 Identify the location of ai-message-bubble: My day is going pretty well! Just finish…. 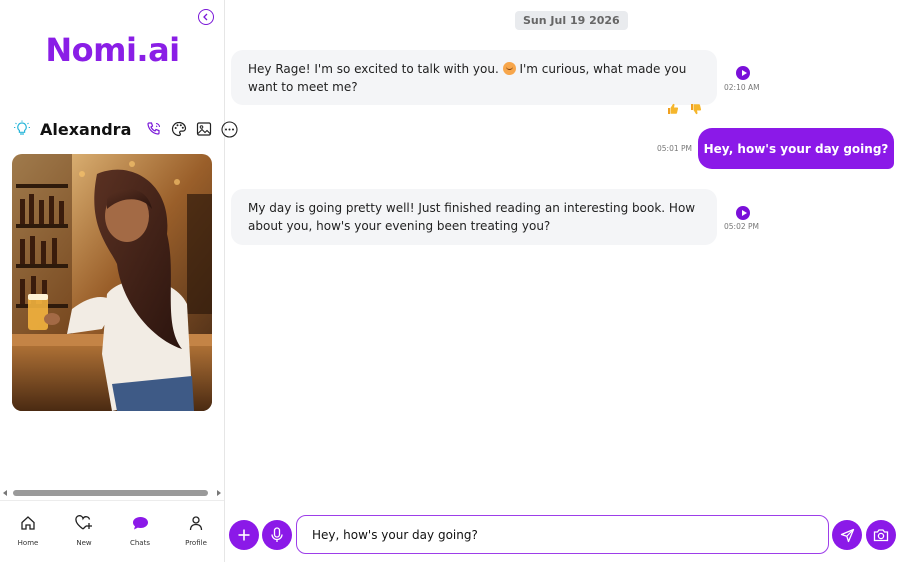
(474, 217).